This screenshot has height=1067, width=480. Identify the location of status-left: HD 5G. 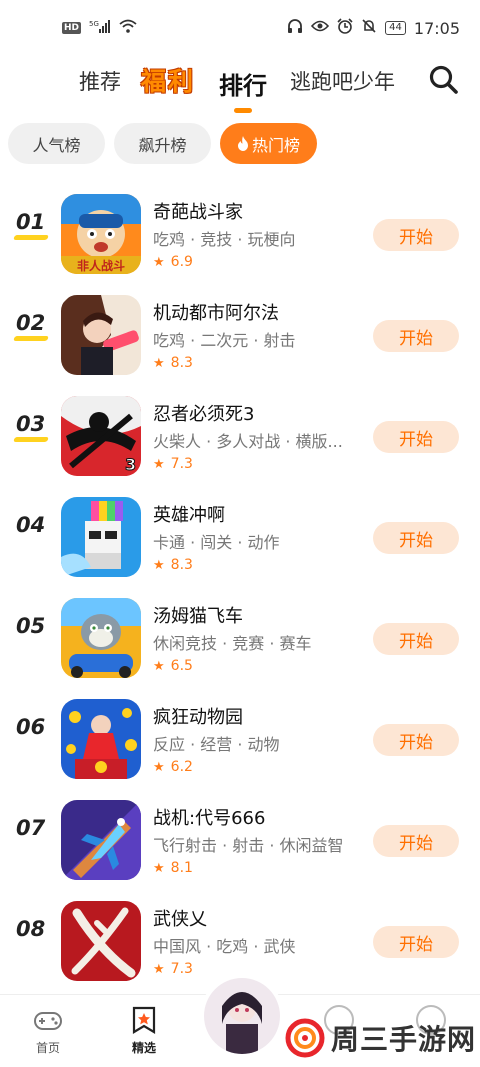
(99, 28).